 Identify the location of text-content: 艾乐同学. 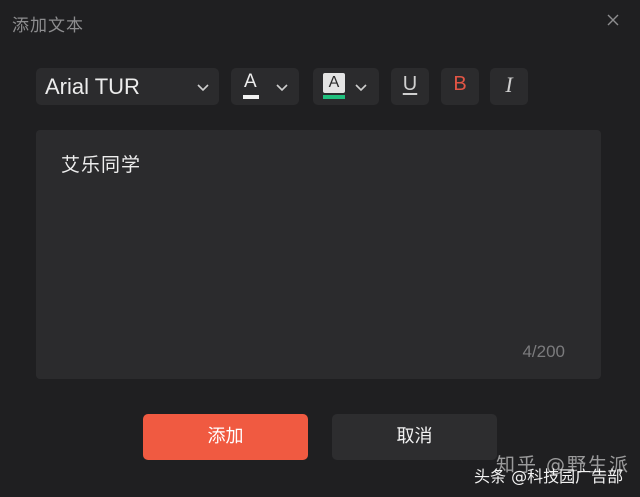
(101, 165).